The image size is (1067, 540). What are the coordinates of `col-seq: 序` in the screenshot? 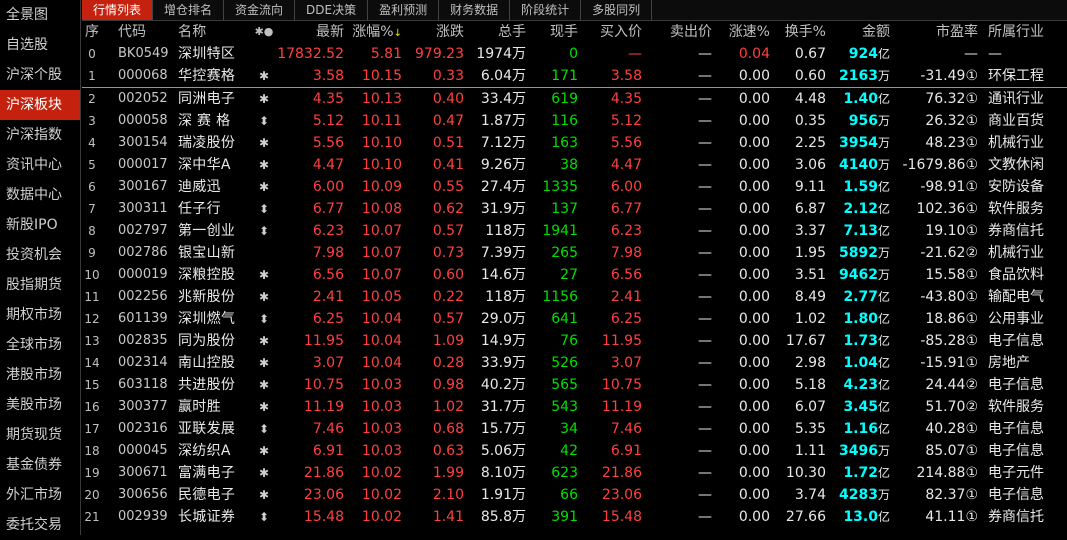 It's located at (92, 32).